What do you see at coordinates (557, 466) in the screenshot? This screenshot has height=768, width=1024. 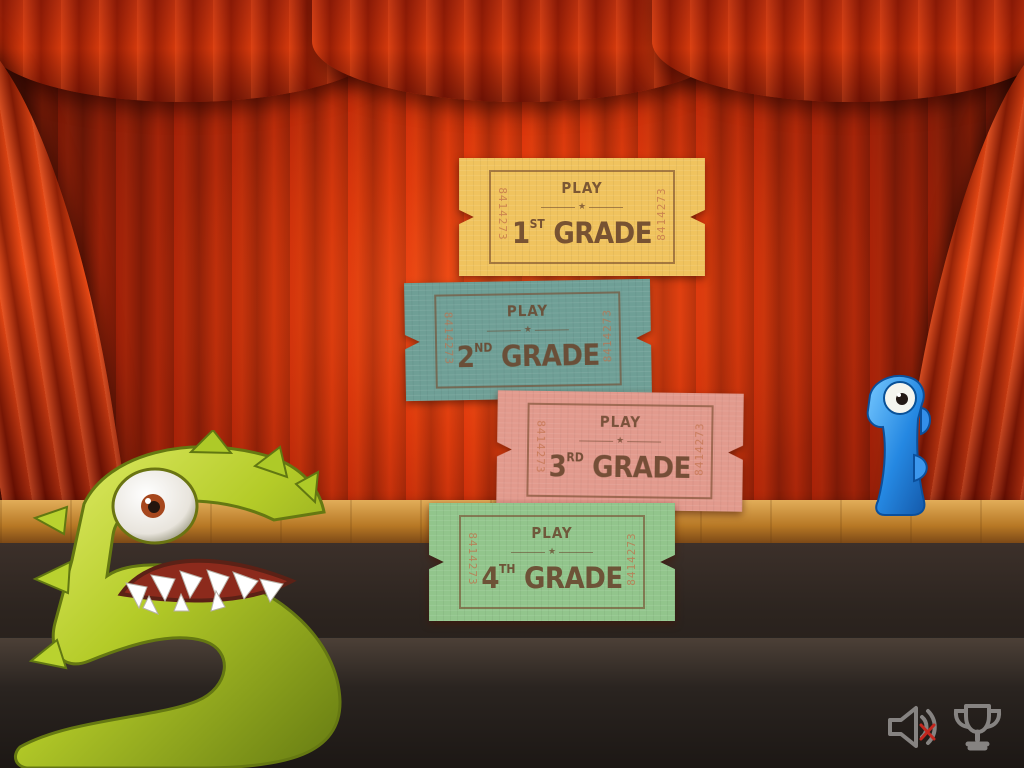 I see `grade-number: 3` at bounding box center [557, 466].